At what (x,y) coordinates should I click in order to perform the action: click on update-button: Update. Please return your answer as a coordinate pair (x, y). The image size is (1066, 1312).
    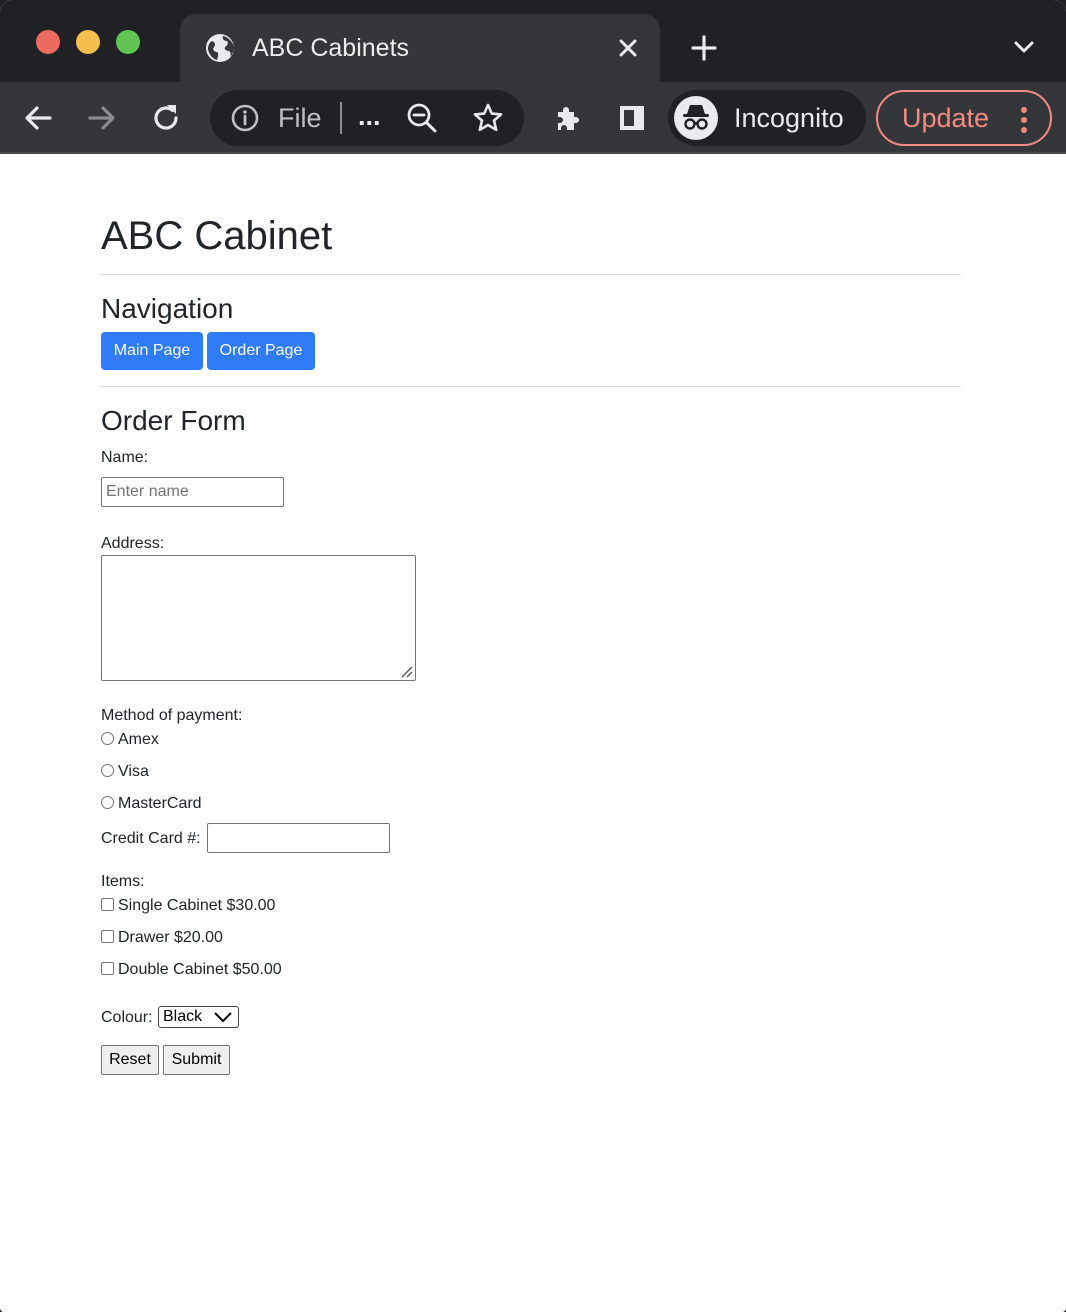
    Looking at the image, I should click on (964, 118).